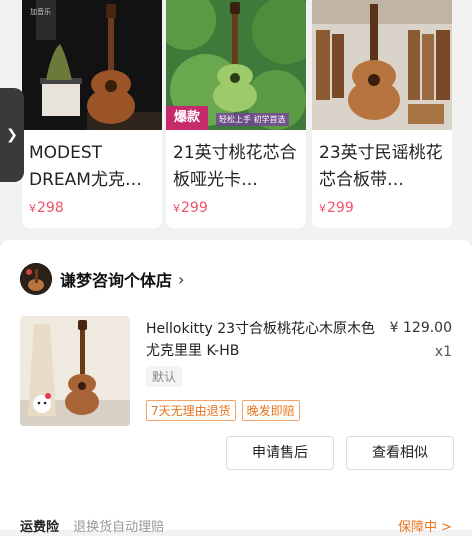 Image resolution: width=472 pixels, height=536 pixels. Describe the element at coordinates (164, 376) in the screenshot. I see `sku-label: 默认` at that location.